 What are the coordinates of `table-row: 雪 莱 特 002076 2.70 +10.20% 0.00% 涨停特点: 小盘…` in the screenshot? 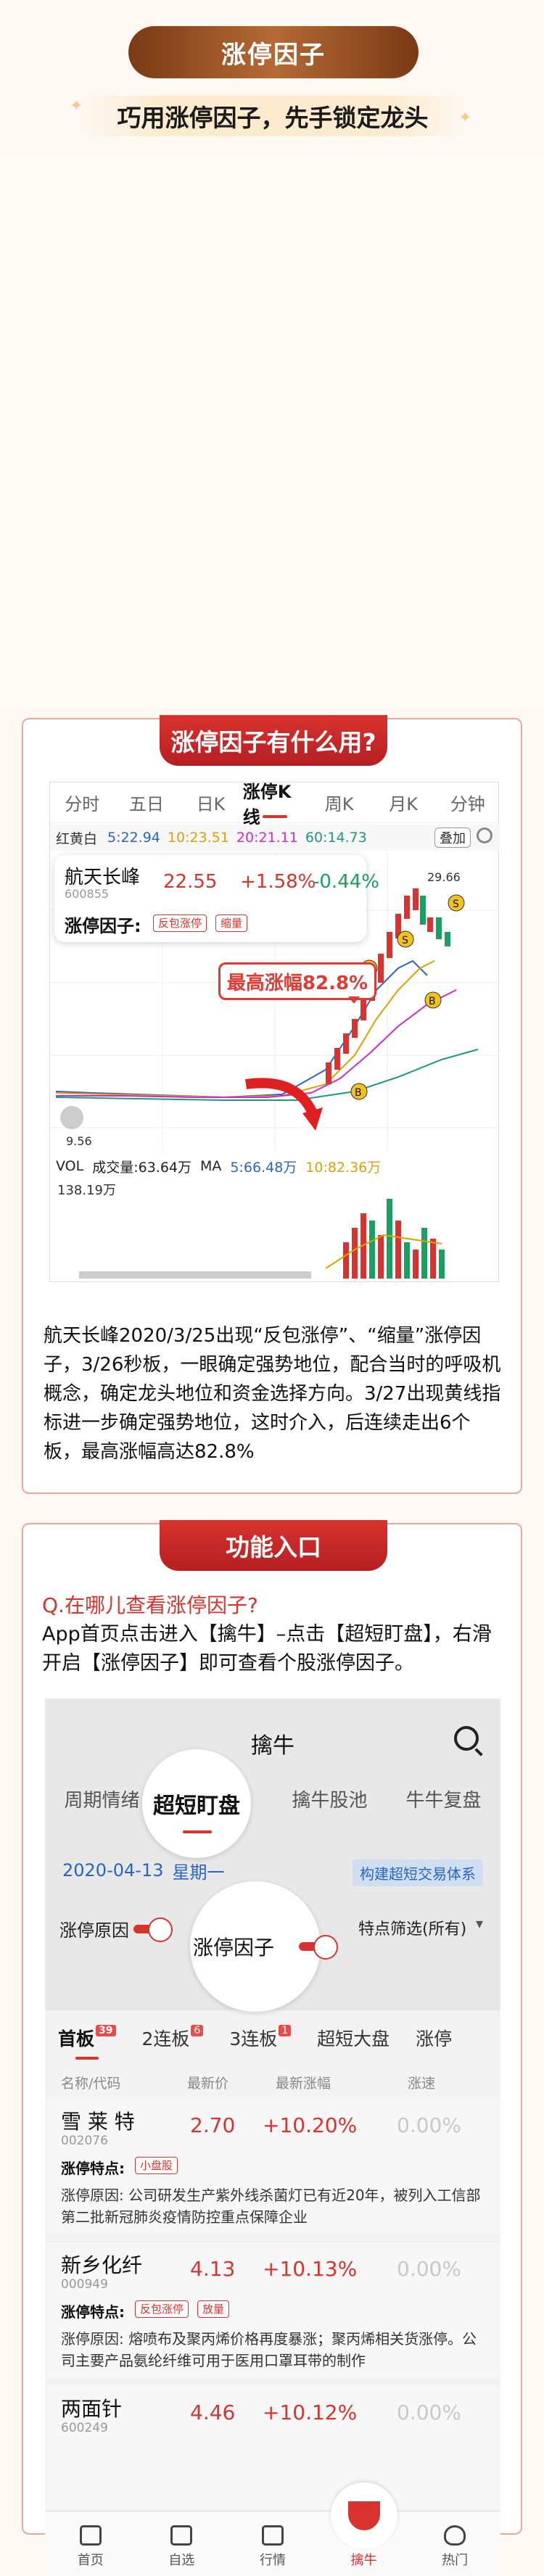 It's located at (272, 2166).